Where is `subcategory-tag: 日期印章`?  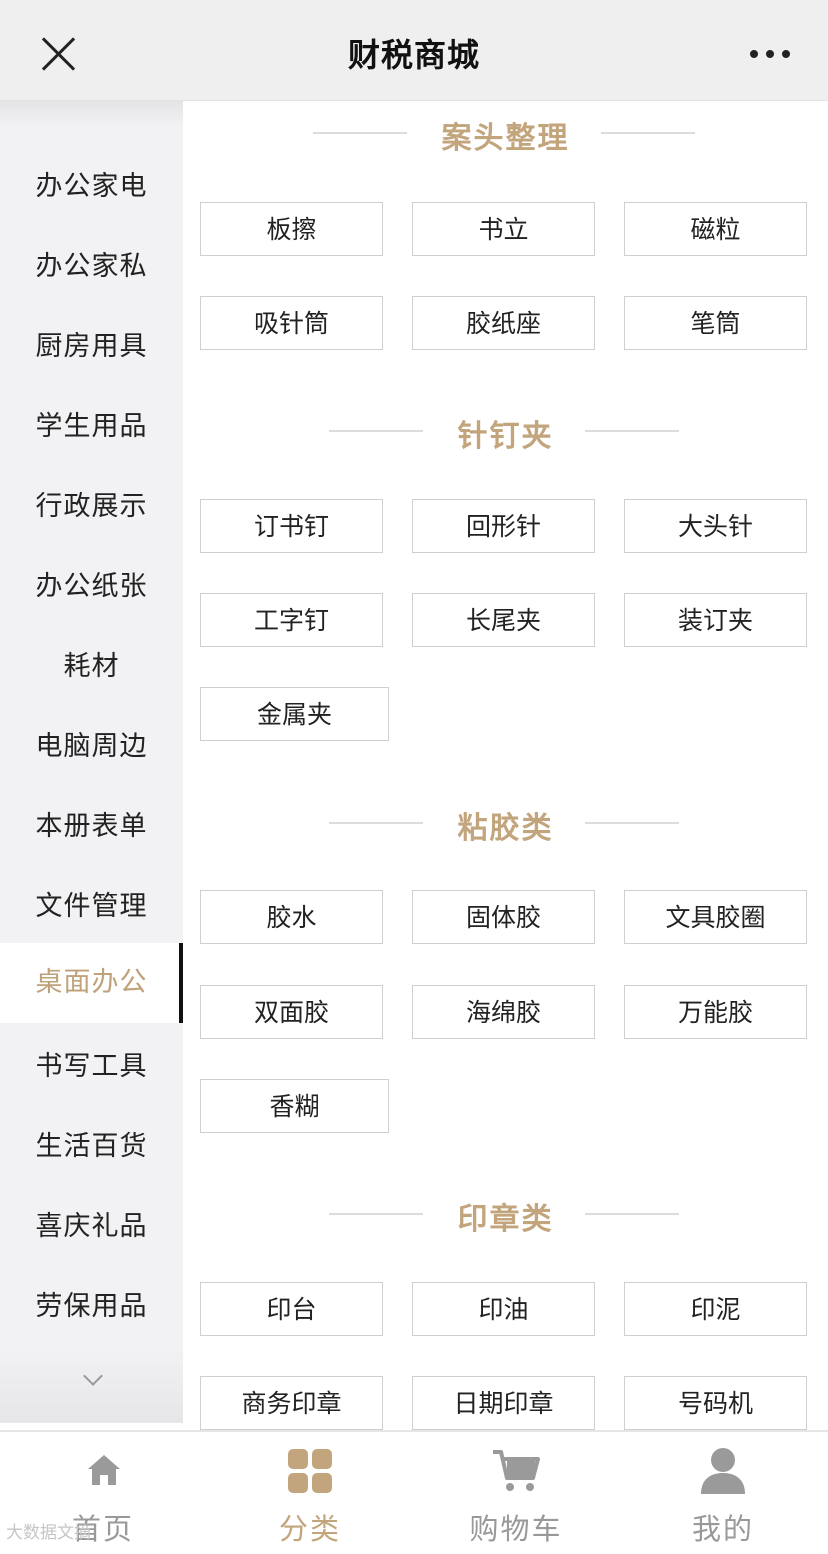 subcategory-tag: 日期印章 is located at coordinates (503, 1403).